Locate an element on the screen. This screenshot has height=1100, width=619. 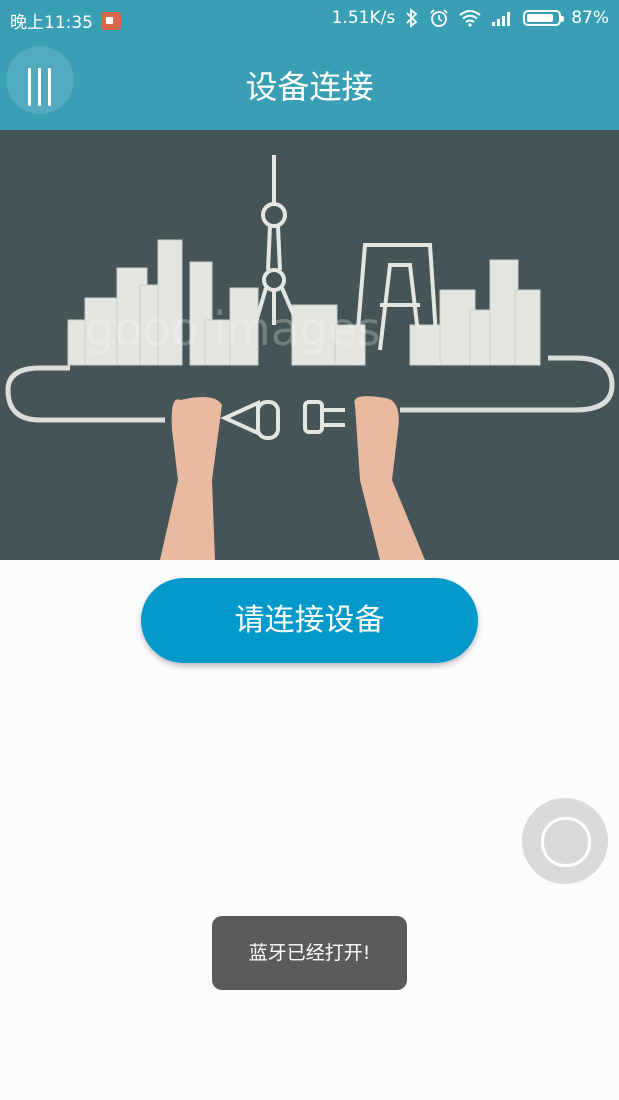
signal-icon is located at coordinates (501, 19).